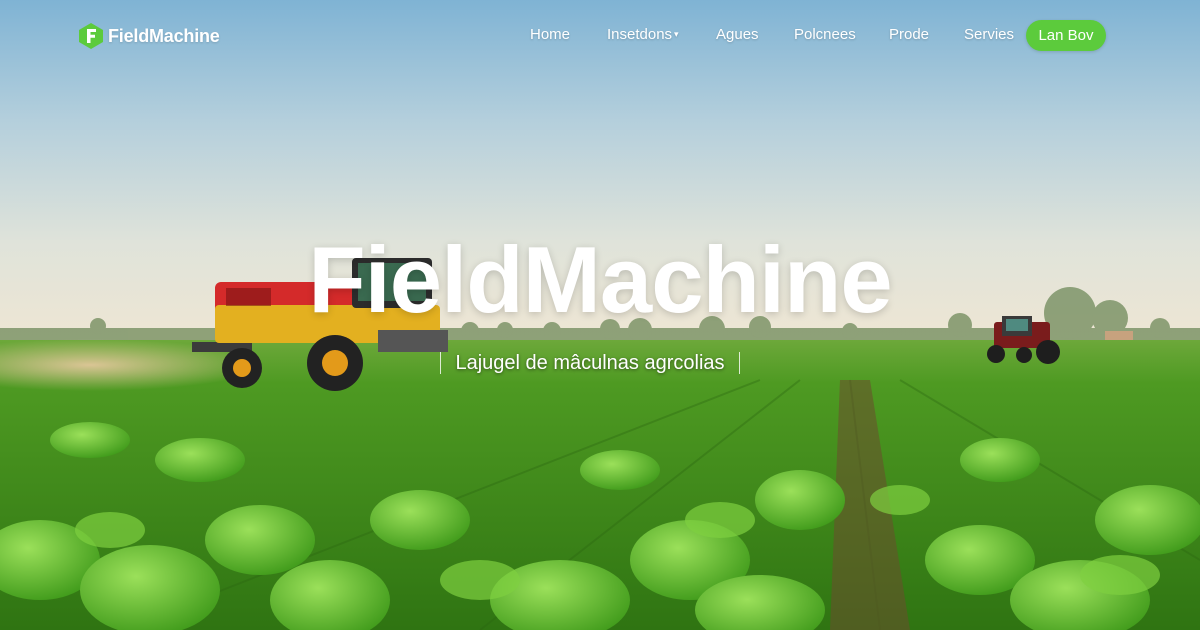  What do you see at coordinates (600, 279) in the screenshot?
I see `hero-title: FieldMachine` at bounding box center [600, 279].